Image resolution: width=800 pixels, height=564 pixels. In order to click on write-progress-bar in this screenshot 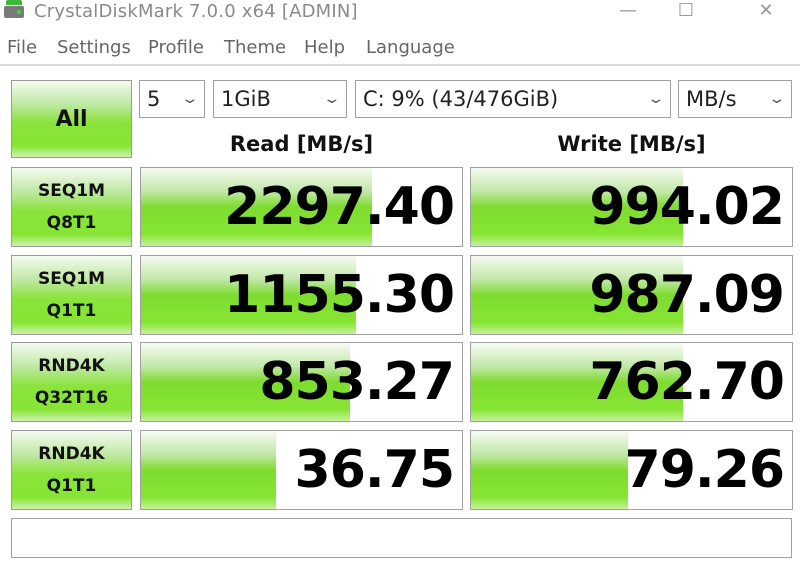, I will do `click(550, 470)`.